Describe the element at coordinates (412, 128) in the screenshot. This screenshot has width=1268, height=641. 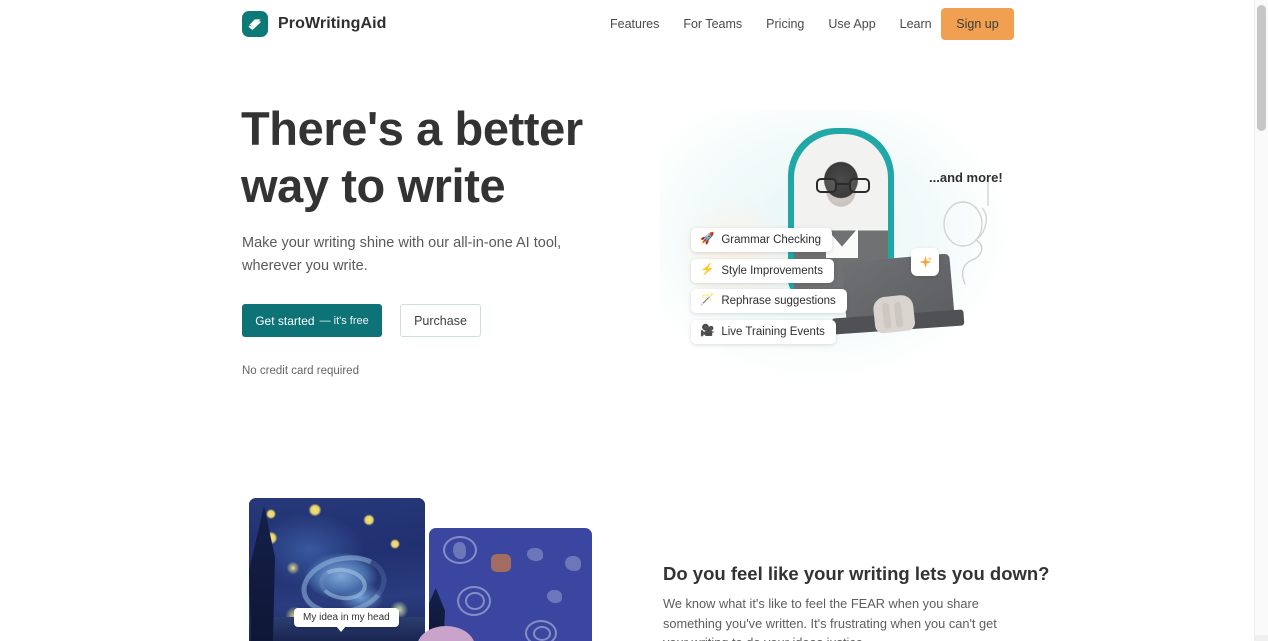
I see `hero-title-line-1: There's a better` at that location.